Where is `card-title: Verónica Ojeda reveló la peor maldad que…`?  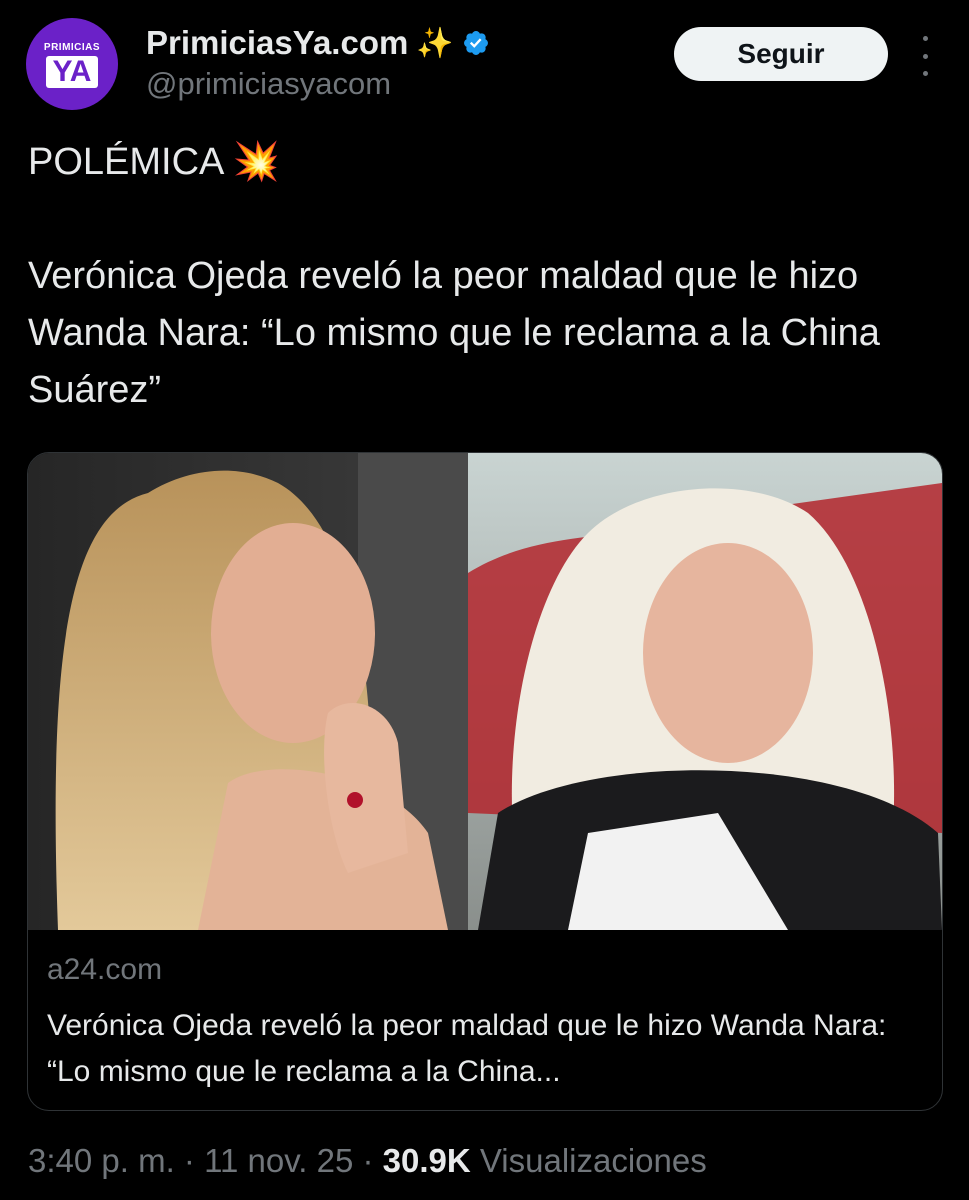 card-title: Verónica Ojeda reveló la peor maldad que… is located at coordinates (467, 1048).